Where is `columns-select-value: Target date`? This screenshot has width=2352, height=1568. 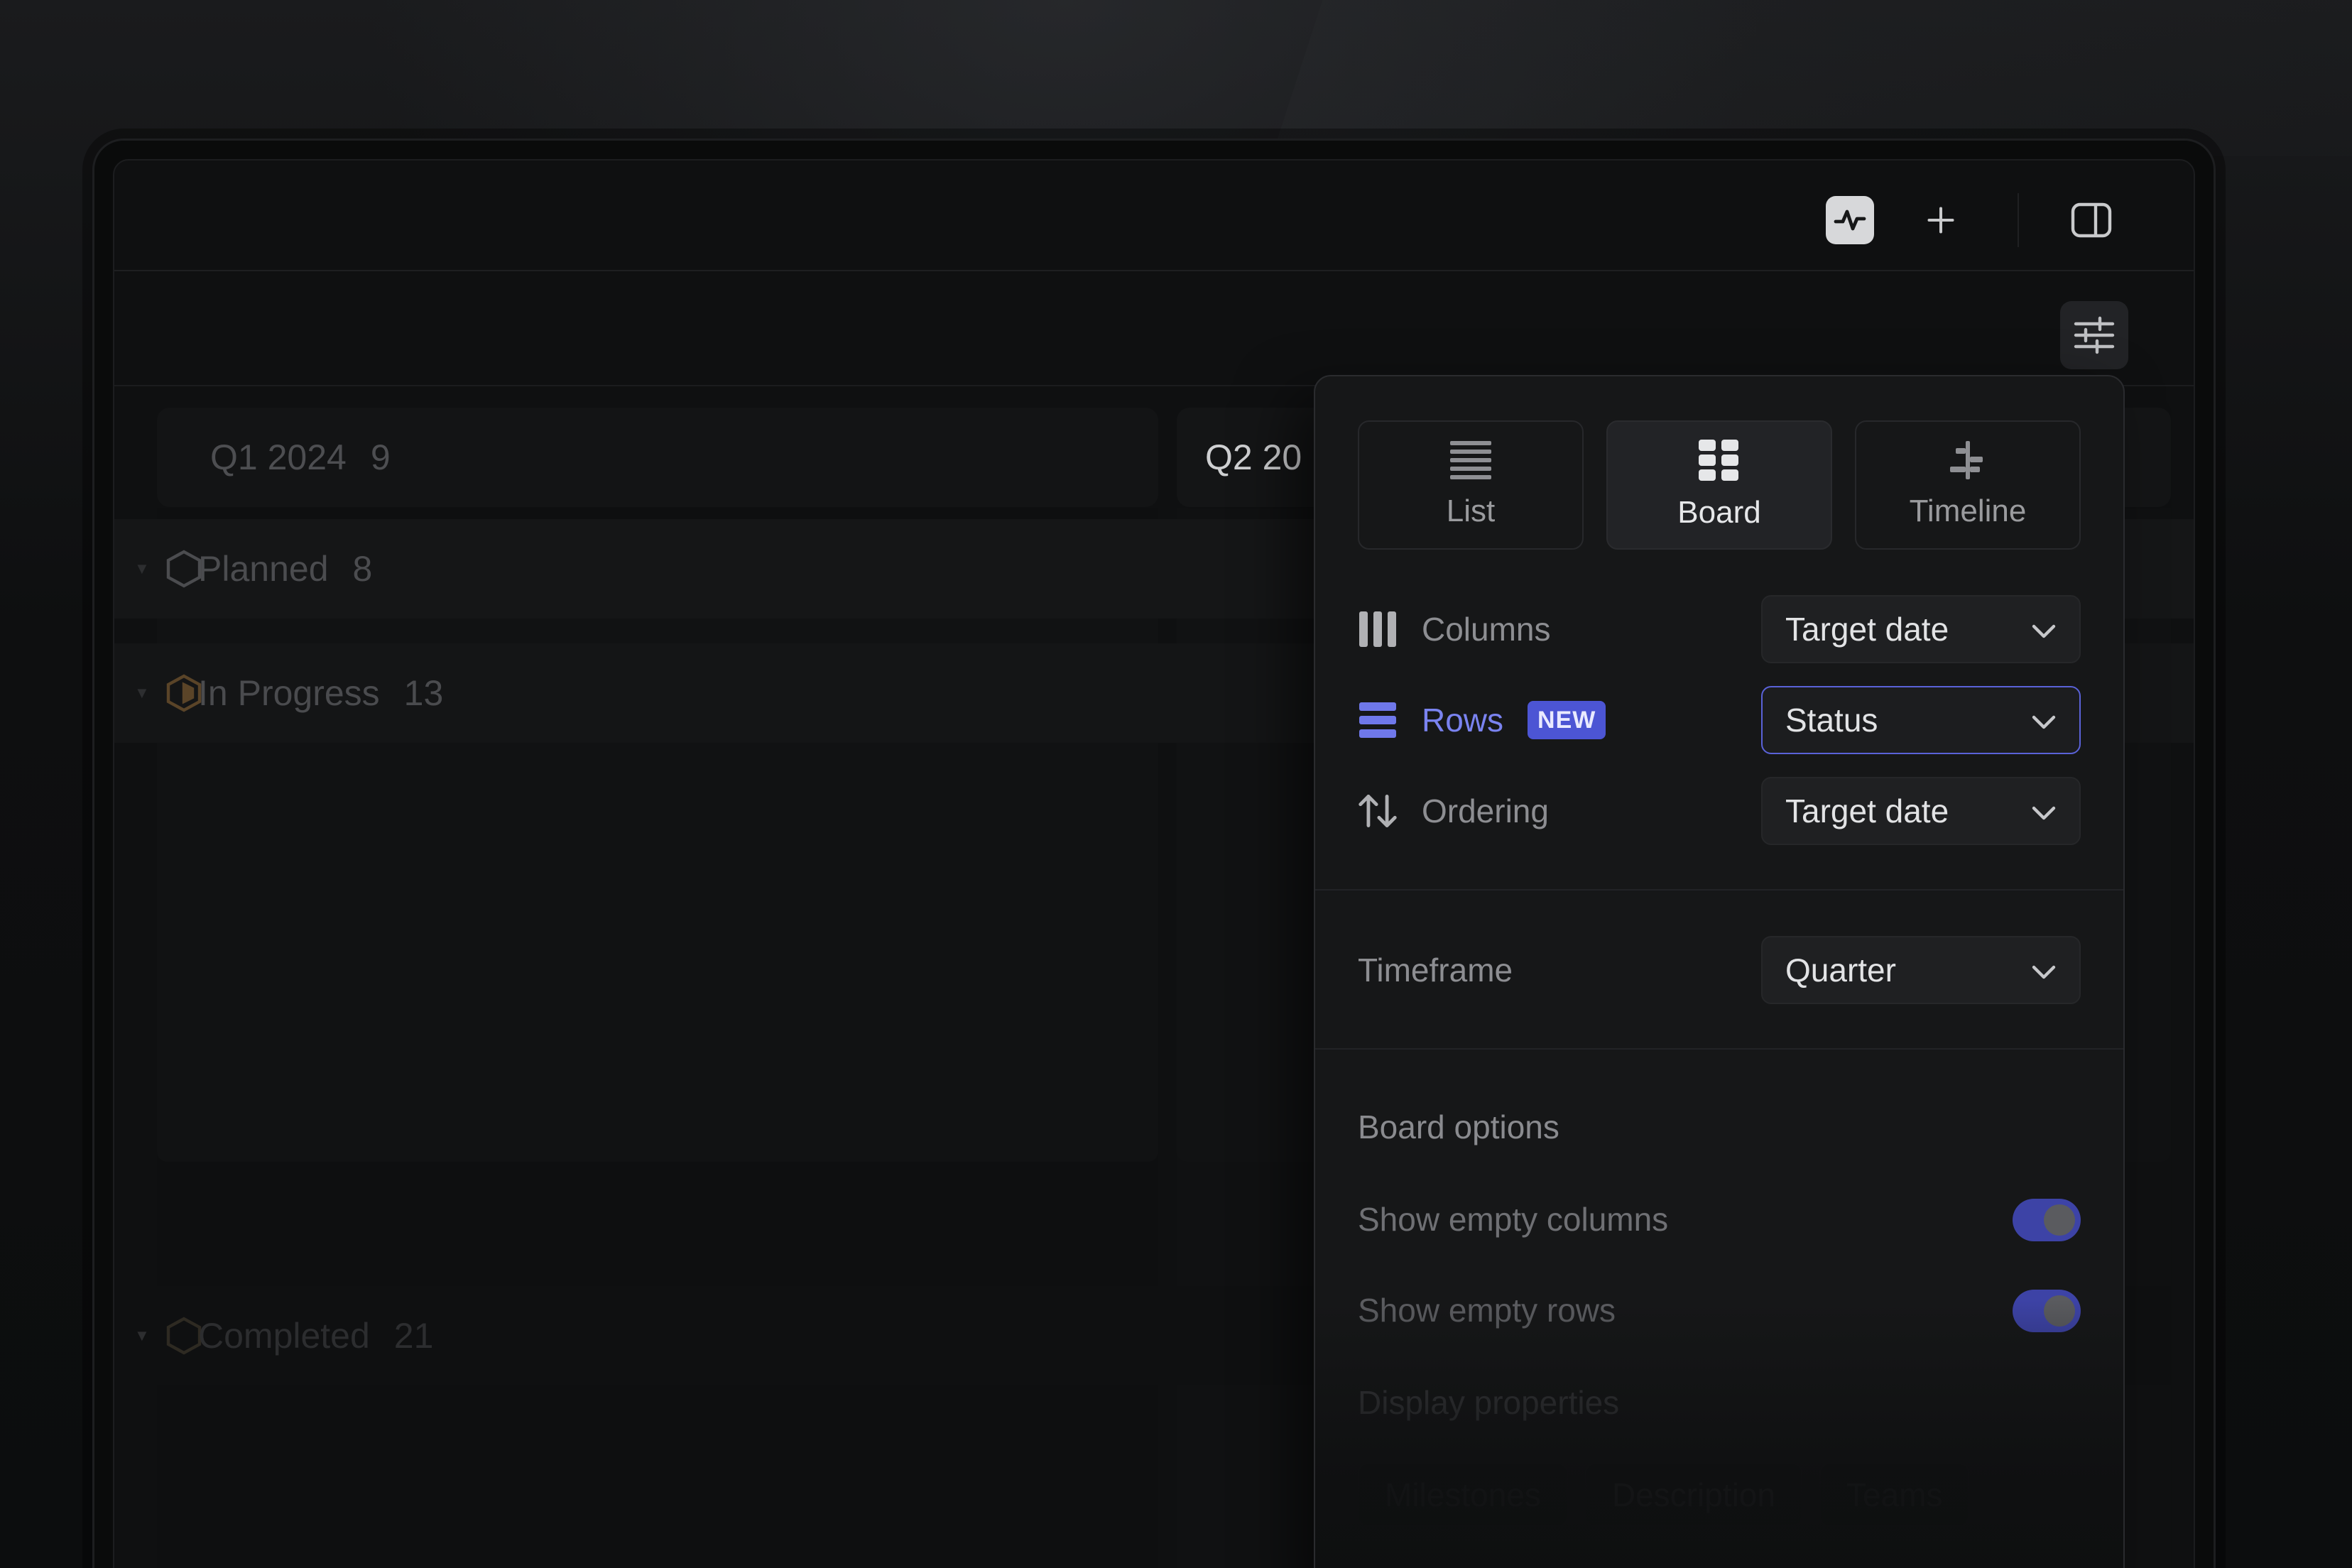 columns-select-value: Target date is located at coordinates (1867, 629).